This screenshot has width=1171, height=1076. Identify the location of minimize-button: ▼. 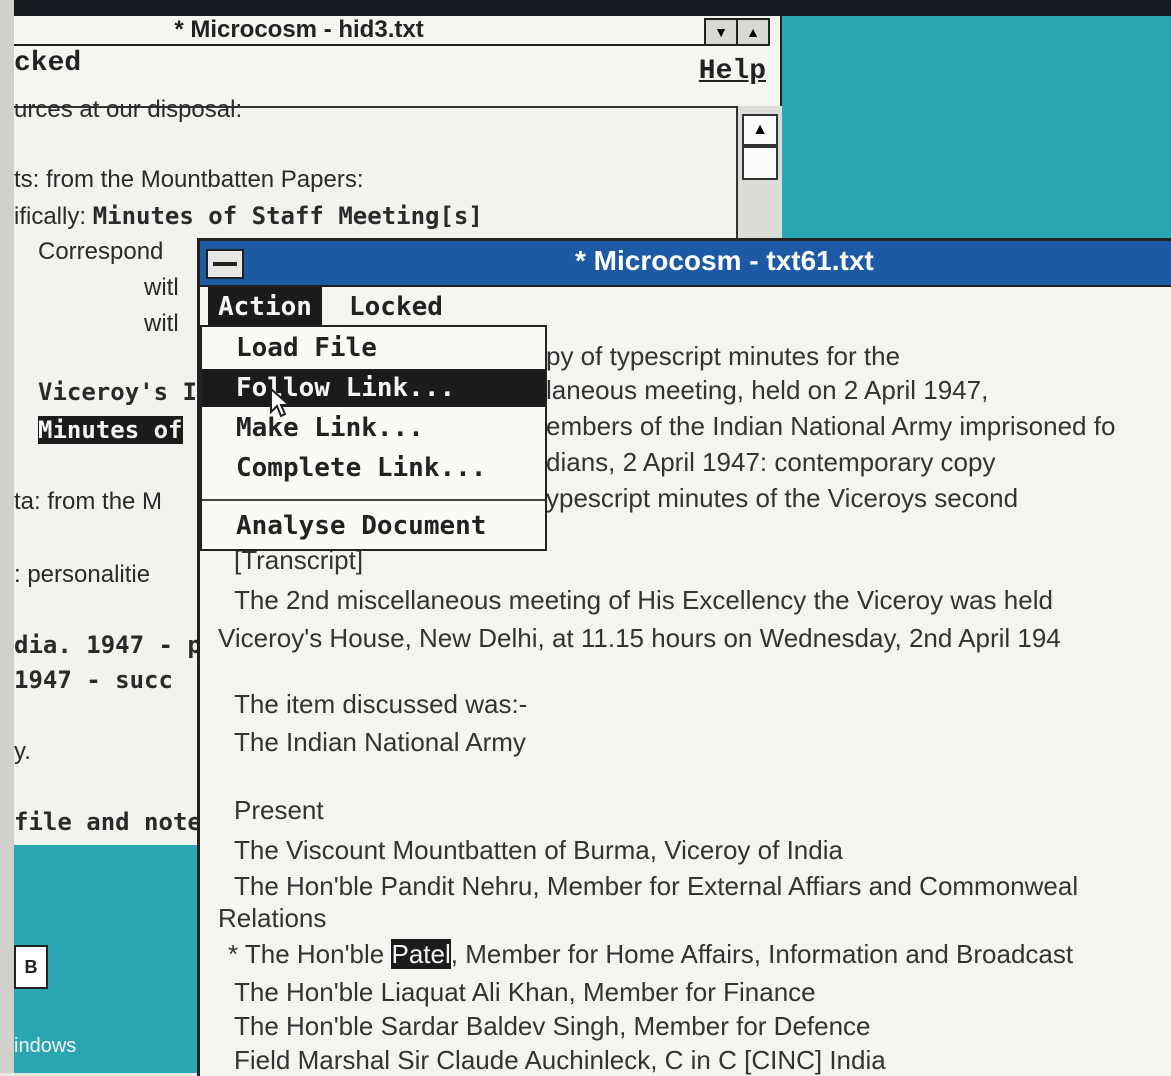
(721, 32).